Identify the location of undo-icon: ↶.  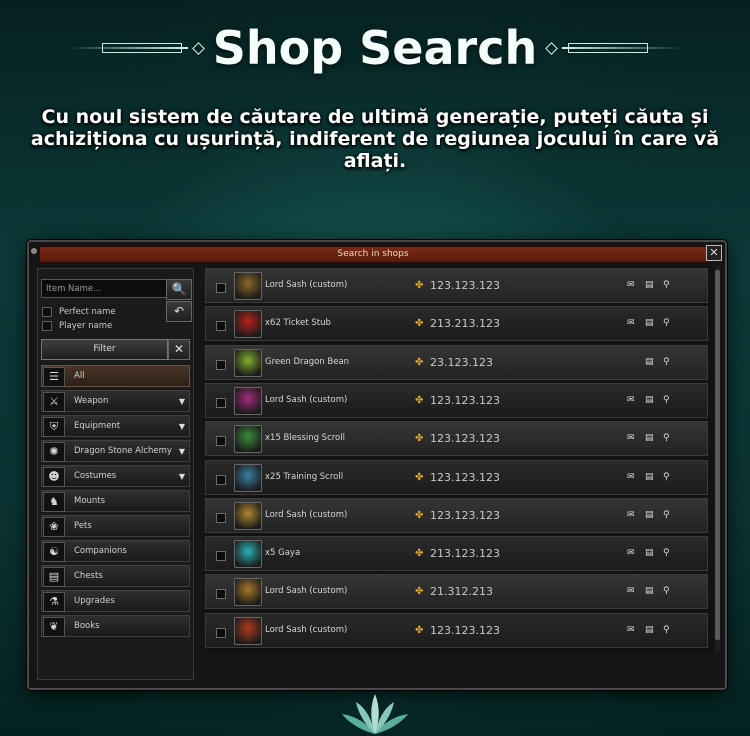
(179, 311).